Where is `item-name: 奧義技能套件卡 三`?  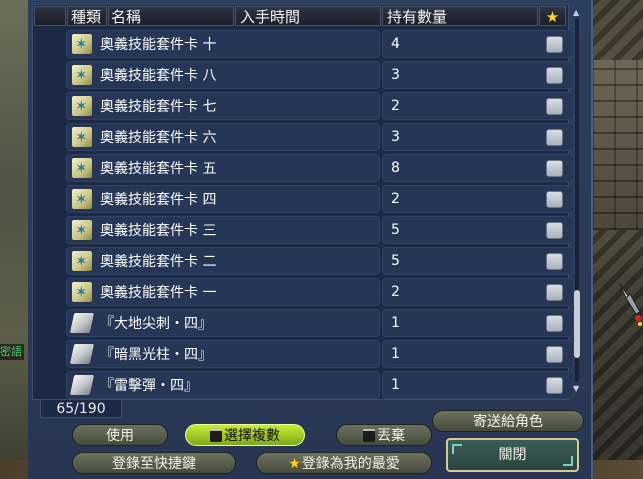 item-name: 奧義技能套件卡 三 is located at coordinates (158, 231).